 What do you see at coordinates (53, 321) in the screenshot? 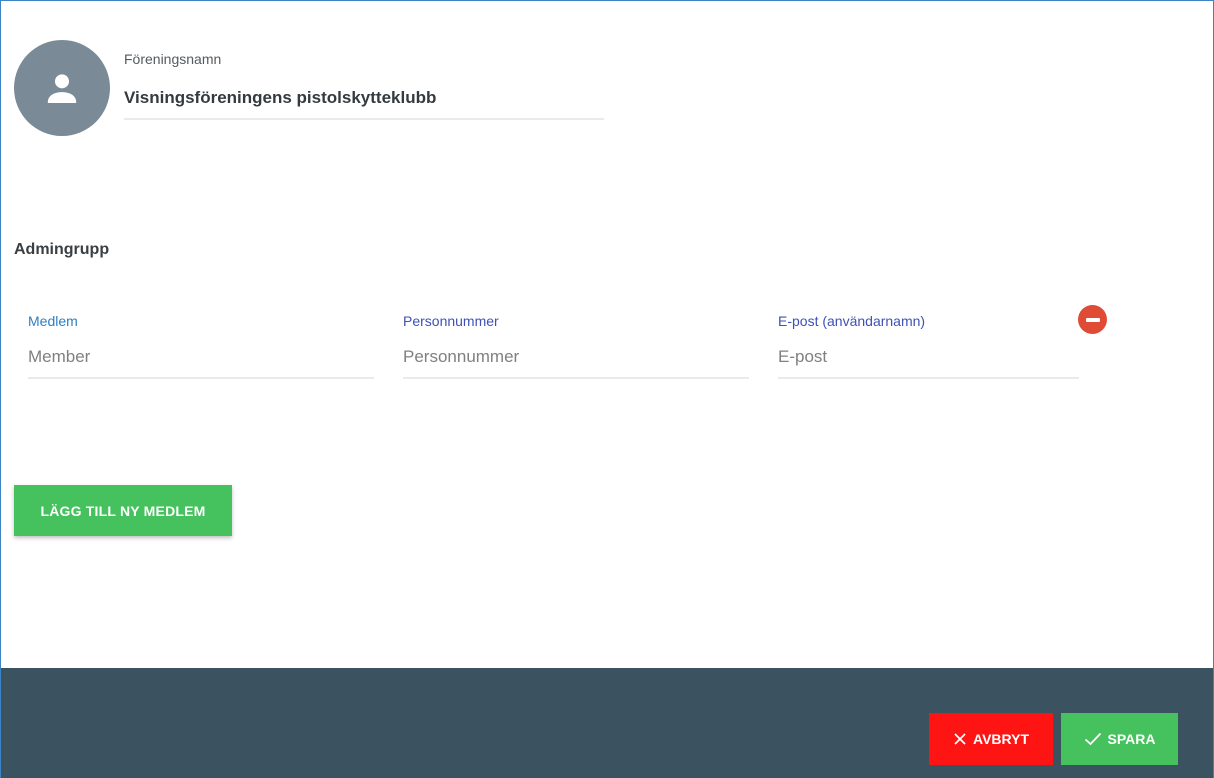
I see `member-label: Medlem` at bounding box center [53, 321].